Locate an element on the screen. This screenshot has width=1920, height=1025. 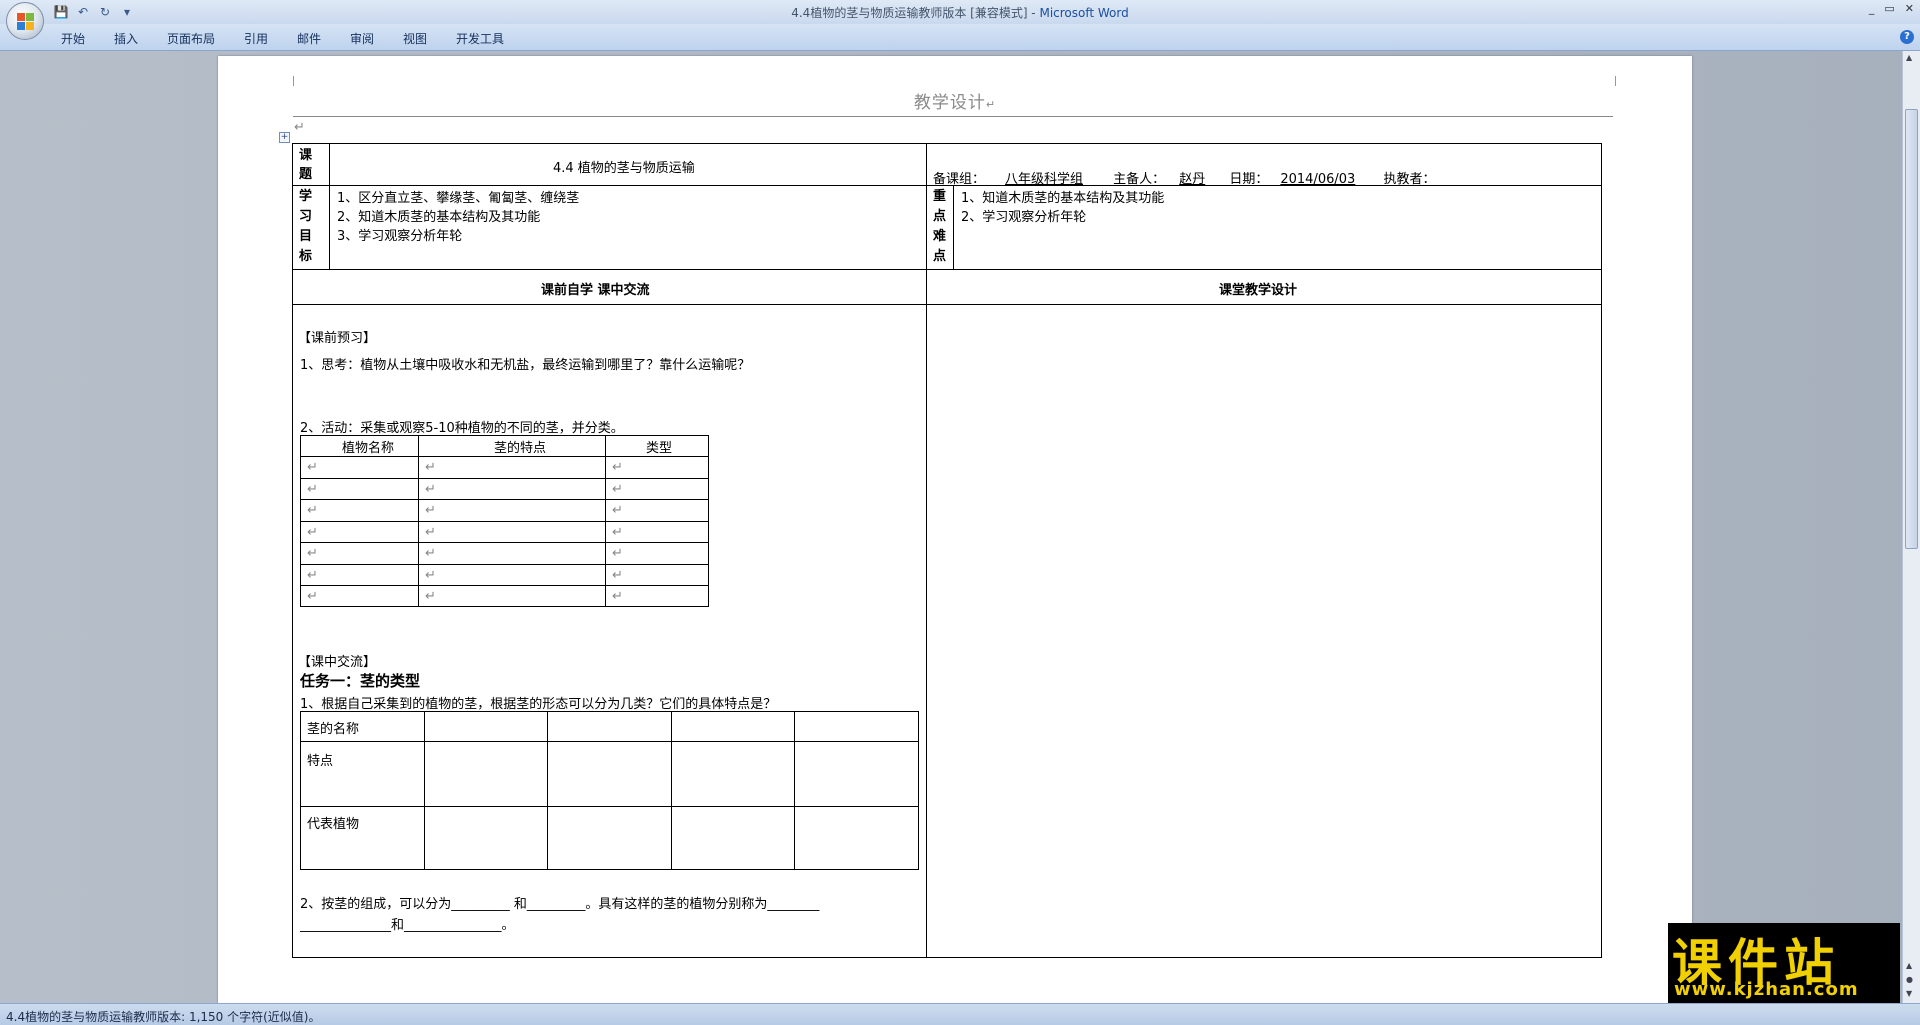
scrollbar-thumb is located at coordinates (1911, 329).